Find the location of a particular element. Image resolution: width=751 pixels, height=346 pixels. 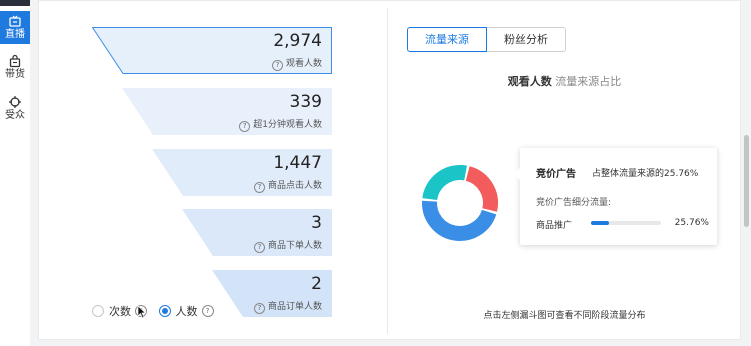

radio-label: 人数 is located at coordinates (186, 311).